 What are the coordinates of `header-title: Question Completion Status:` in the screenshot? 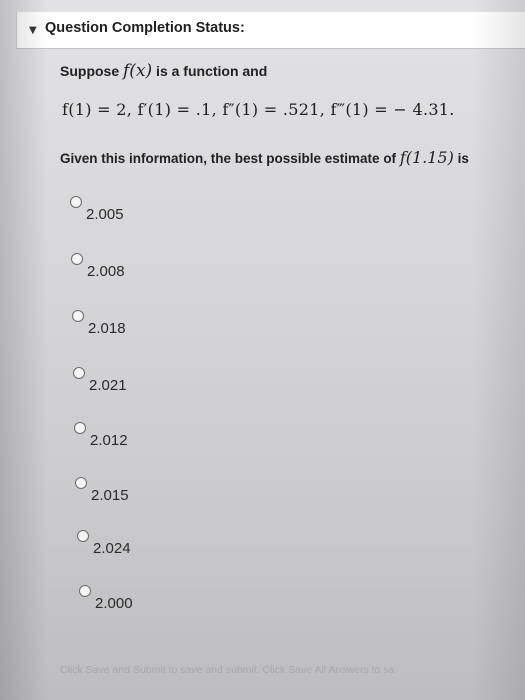 It's located at (145, 28).